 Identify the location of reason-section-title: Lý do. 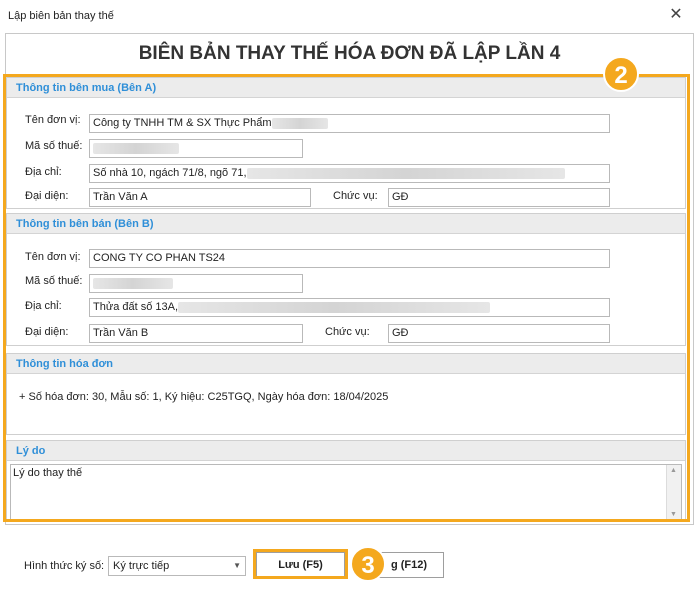
(346, 451).